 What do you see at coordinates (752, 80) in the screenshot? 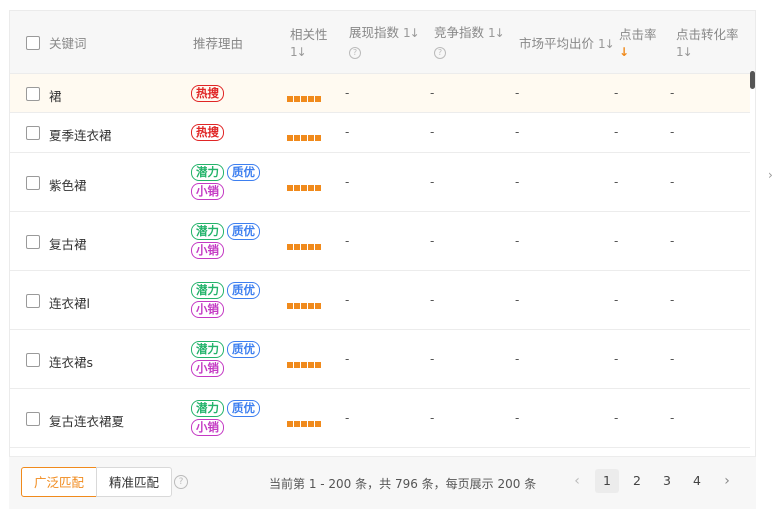
I see `vertical-scrollbar` at bounding box center [752, 80].